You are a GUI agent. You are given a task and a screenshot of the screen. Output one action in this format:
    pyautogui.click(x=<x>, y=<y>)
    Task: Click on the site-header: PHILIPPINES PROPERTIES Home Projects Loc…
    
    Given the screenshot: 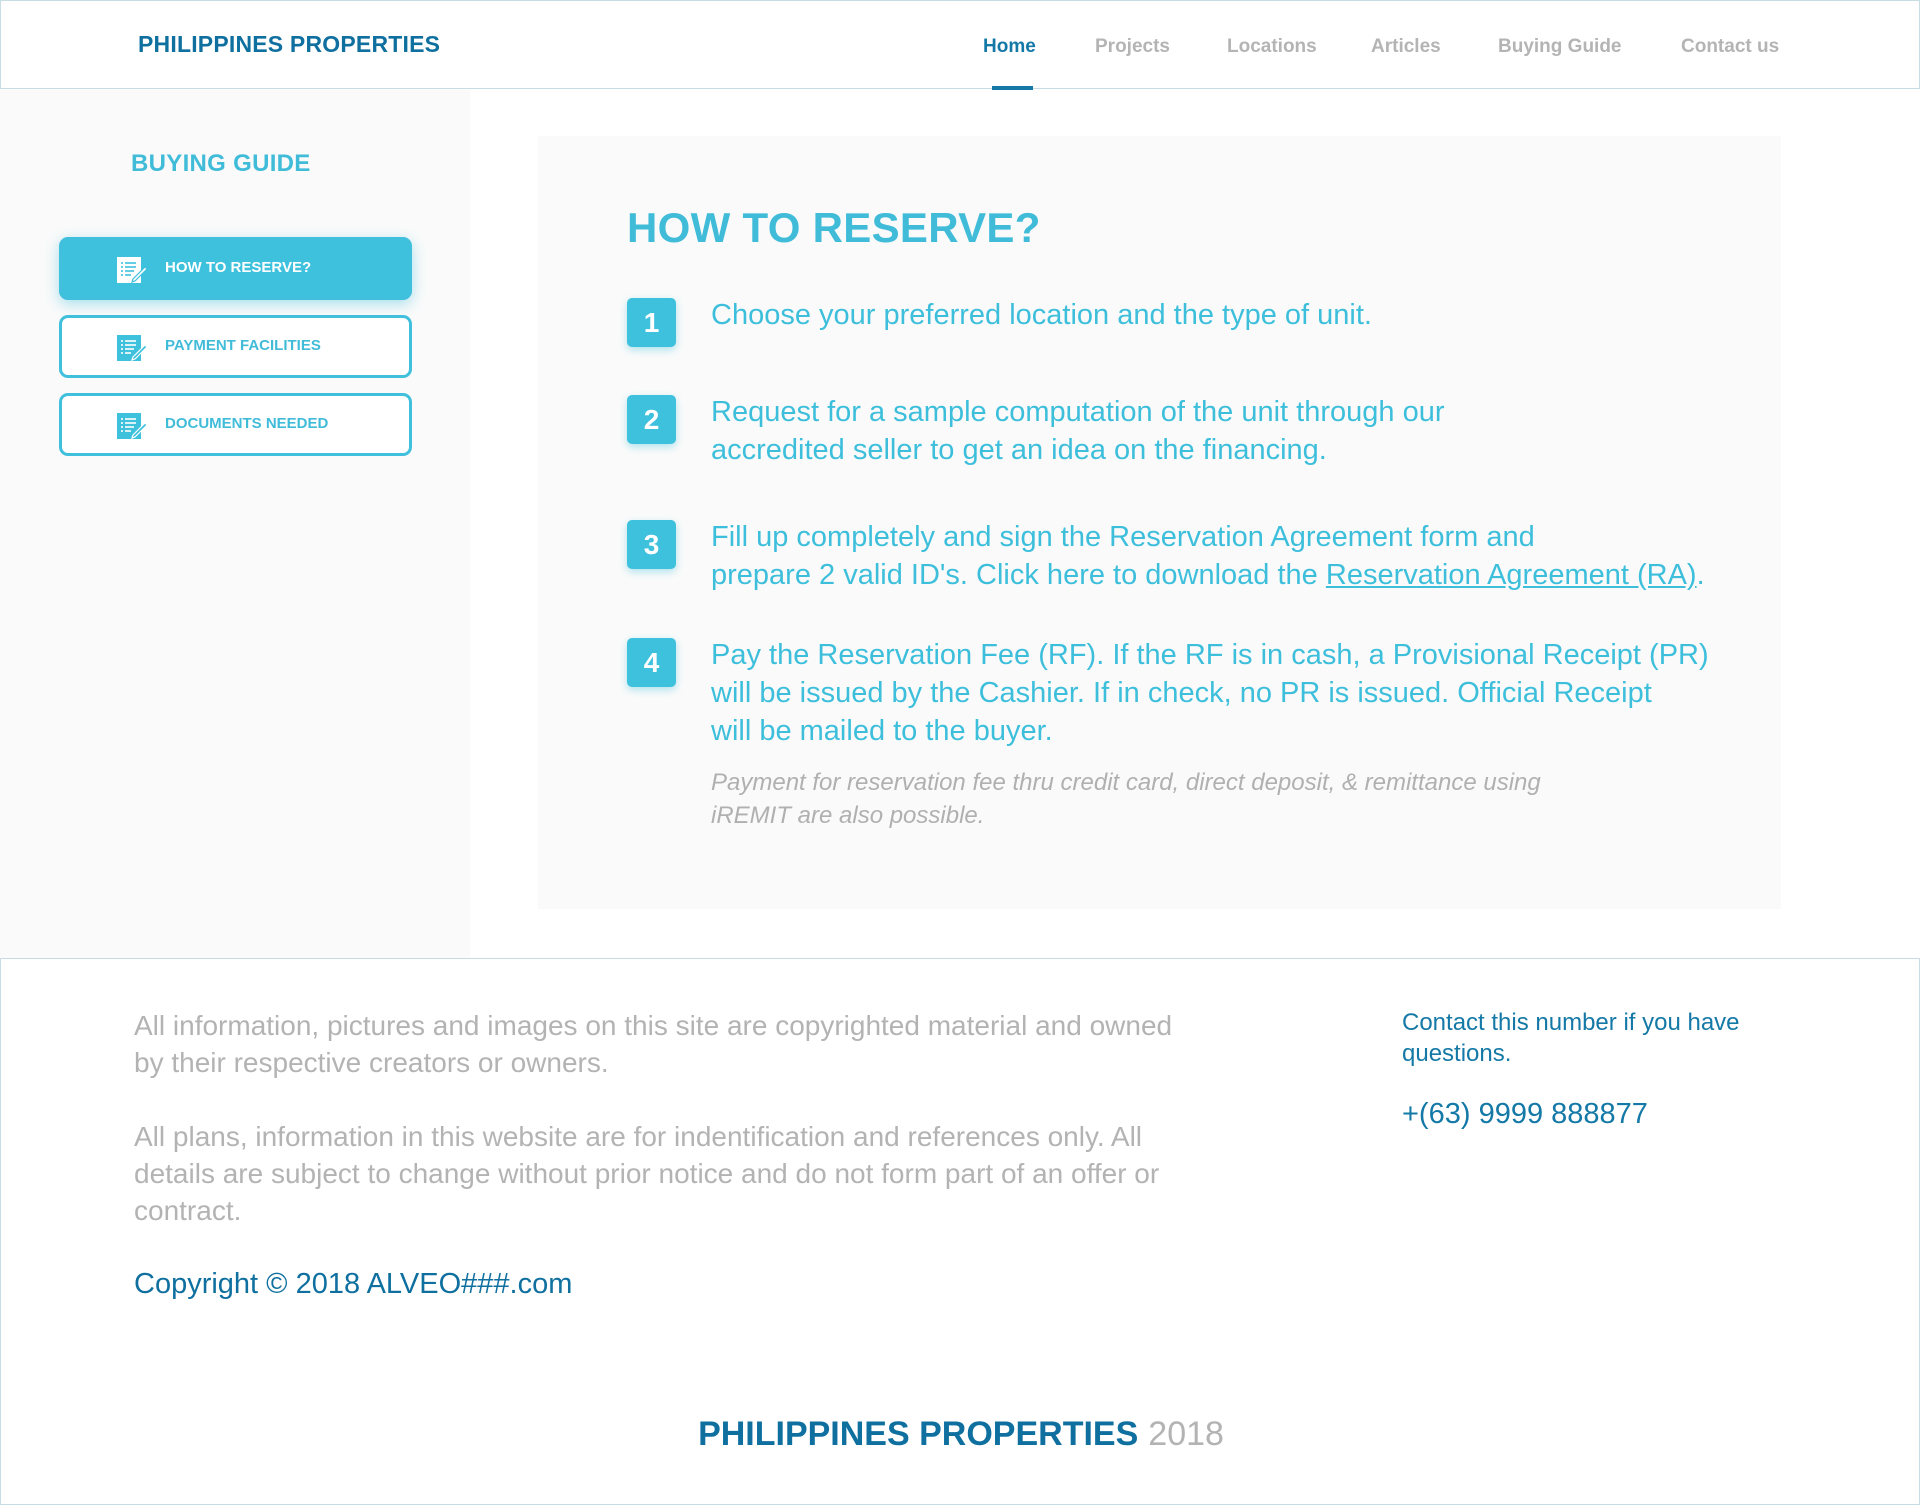 What is the action you would take?
    pyautogui.click(x=960, y=45)
    